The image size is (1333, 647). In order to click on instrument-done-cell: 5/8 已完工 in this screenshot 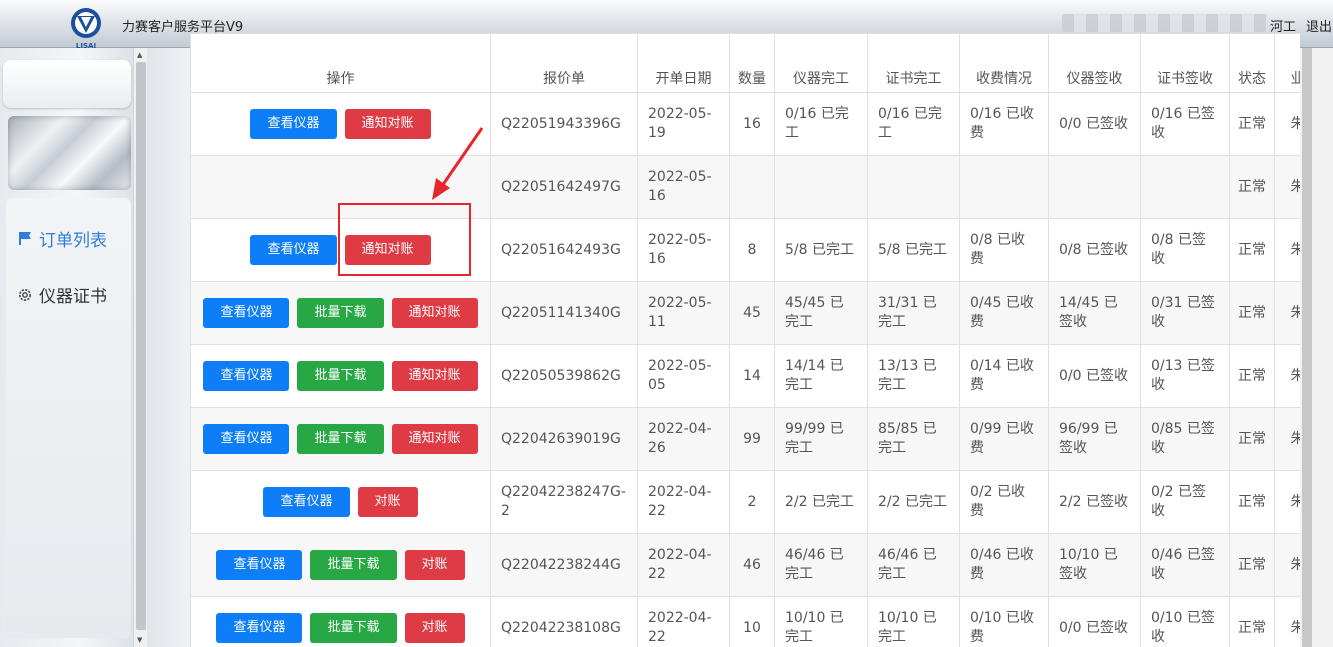, I will do `click(821, 250)`.